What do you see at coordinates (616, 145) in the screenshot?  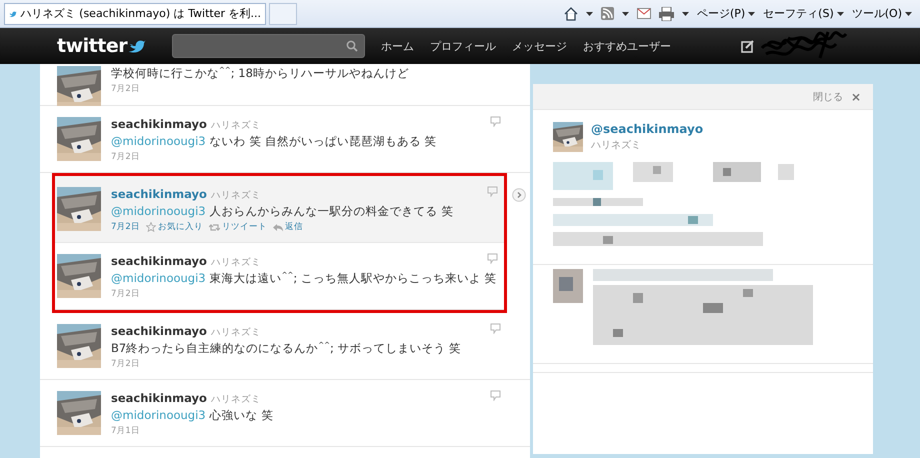 I see `profile-name: ハリネズミ` at bounding box center [616, 145].